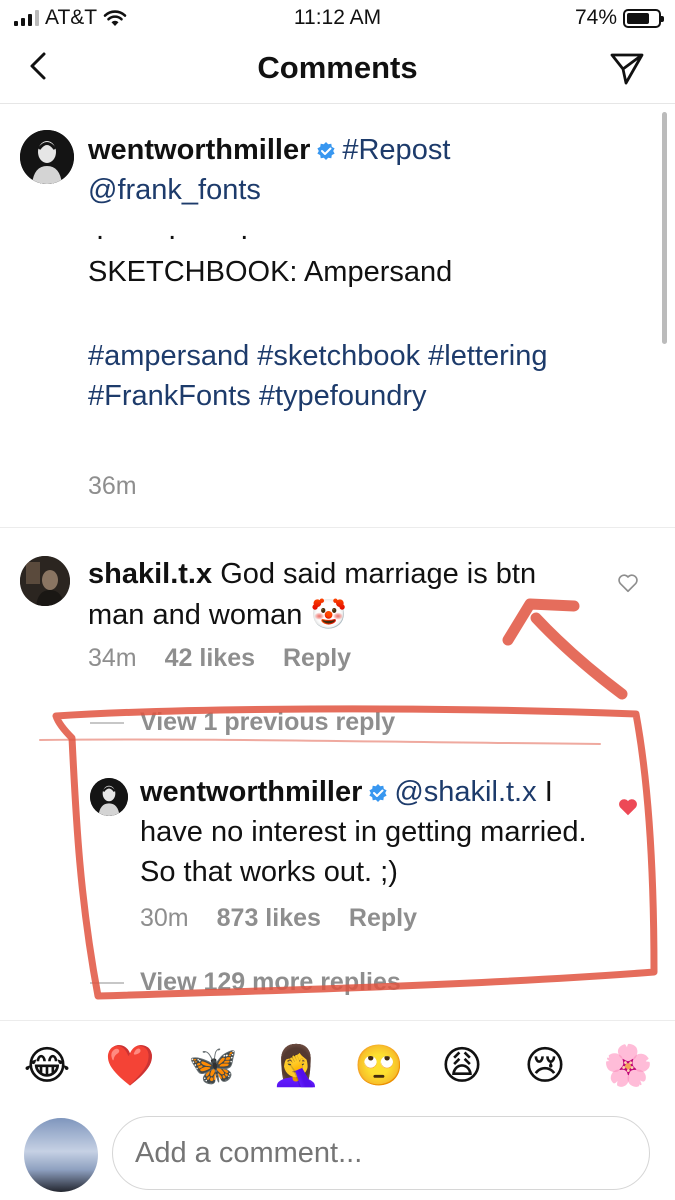 The height and width of the screenshot is (1200, 675). I want to click on heart-outline-icon, so click(628, 583).